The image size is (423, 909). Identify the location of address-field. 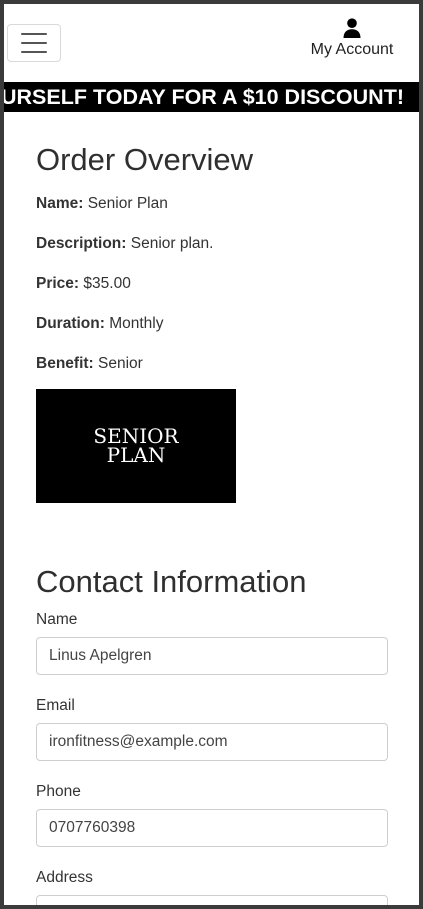
(212, 900).